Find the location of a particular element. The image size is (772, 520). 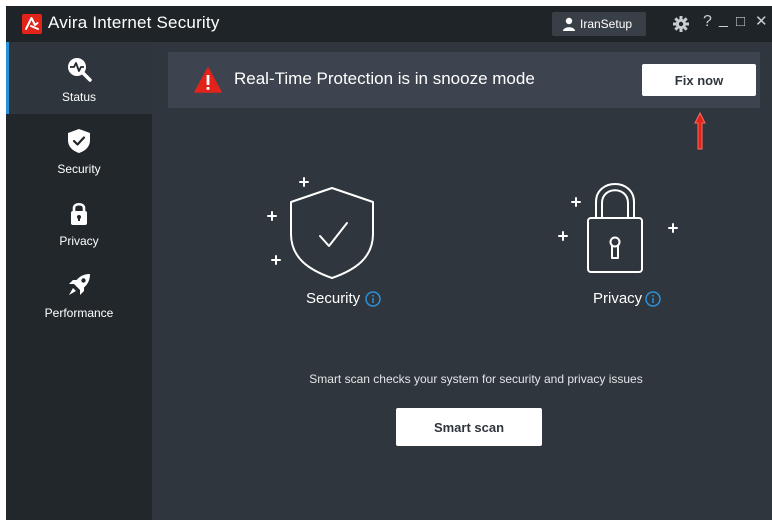

padlock-icon is located at coordinates (79, 213).